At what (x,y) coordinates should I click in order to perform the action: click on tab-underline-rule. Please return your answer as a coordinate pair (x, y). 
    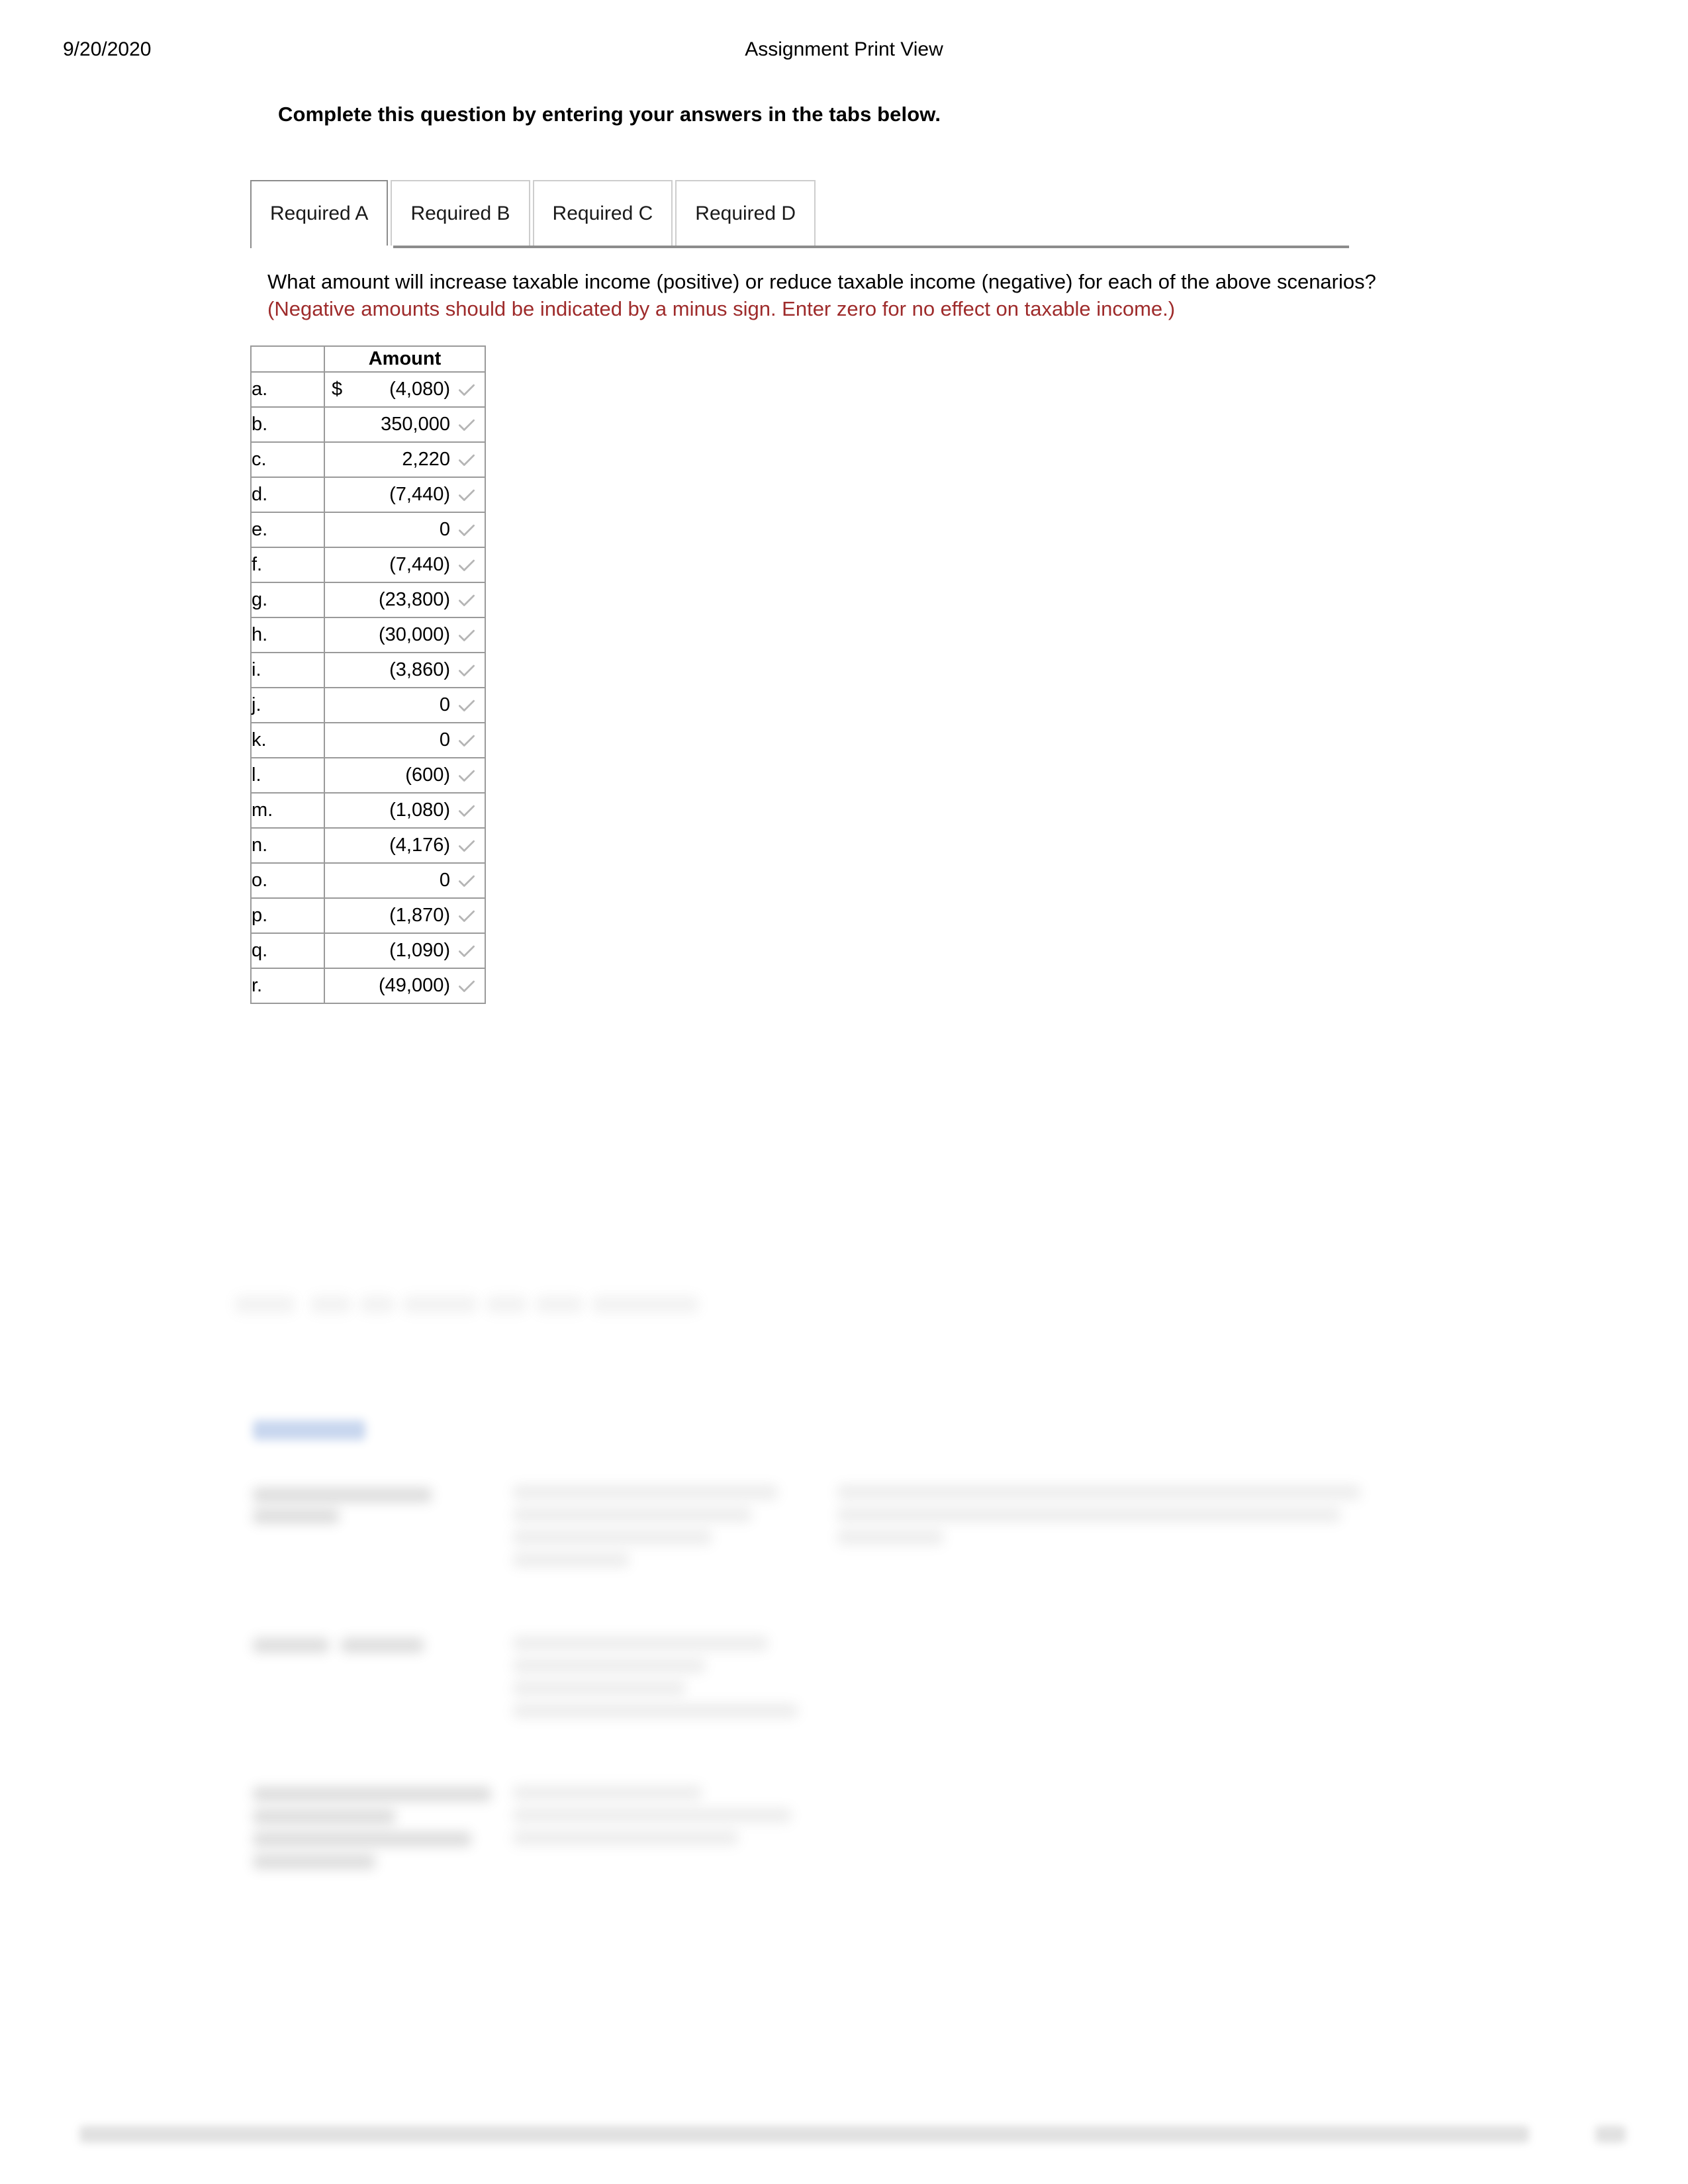
    Looking at the image, I should click on (799, 247).